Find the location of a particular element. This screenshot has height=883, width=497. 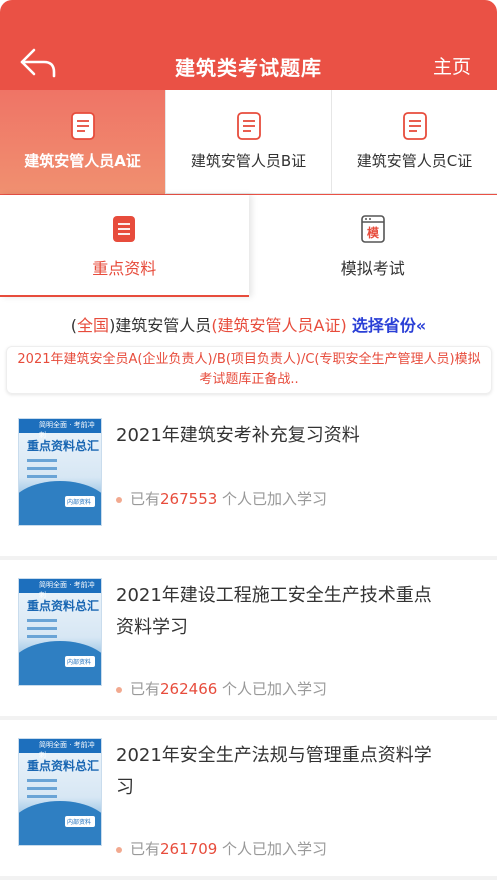

mode-tabs: 重点资料 模 模拟考试 is located at coordinates (248, 246).